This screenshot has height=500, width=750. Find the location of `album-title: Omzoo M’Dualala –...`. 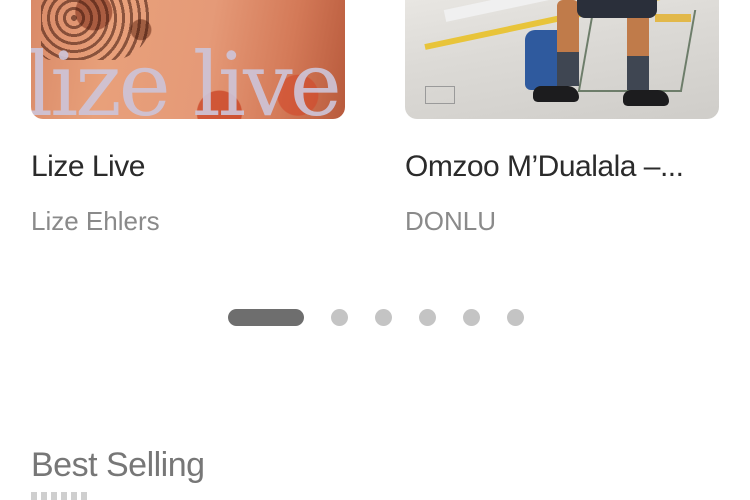

album-title: Omzoo M’Dualala –... is located at coordinates (562, 167).